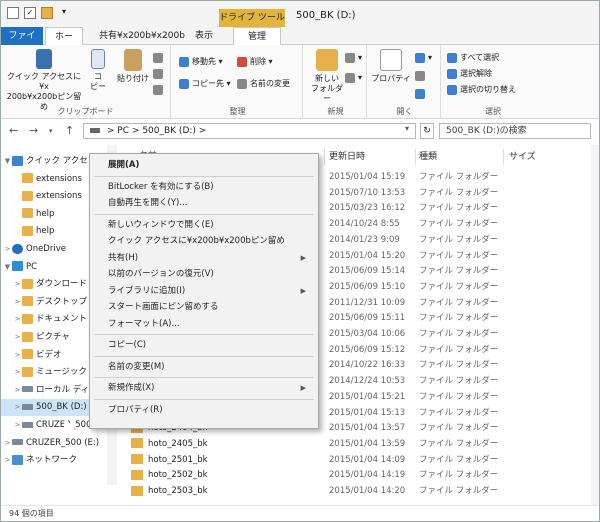  Describe the element at coordinates (391, 64) in the screenshot. I see `properties-button: プロパティ` at that location.